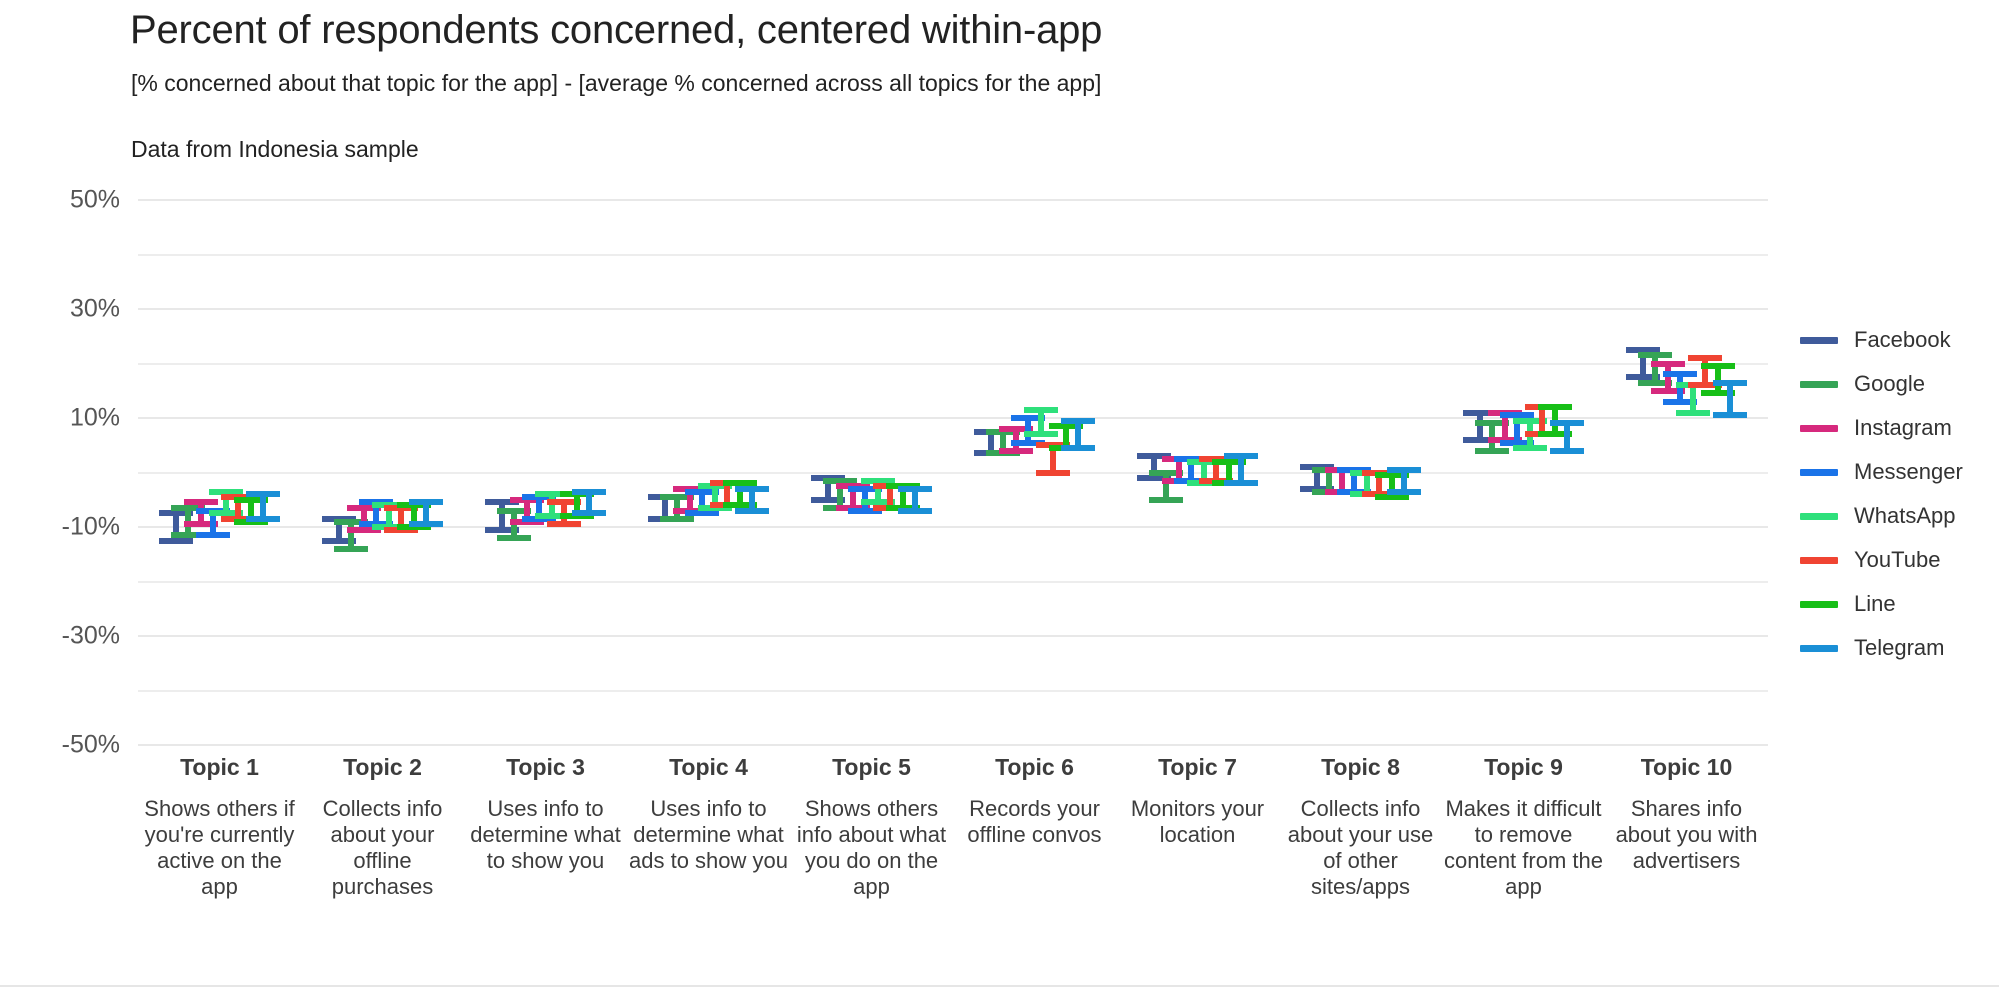 This screenshot has width=1999, height=1000. Describe the element at coordinates (90, 635) in the screenshot. I see `y-axis-tick-label: -30%` at that location.